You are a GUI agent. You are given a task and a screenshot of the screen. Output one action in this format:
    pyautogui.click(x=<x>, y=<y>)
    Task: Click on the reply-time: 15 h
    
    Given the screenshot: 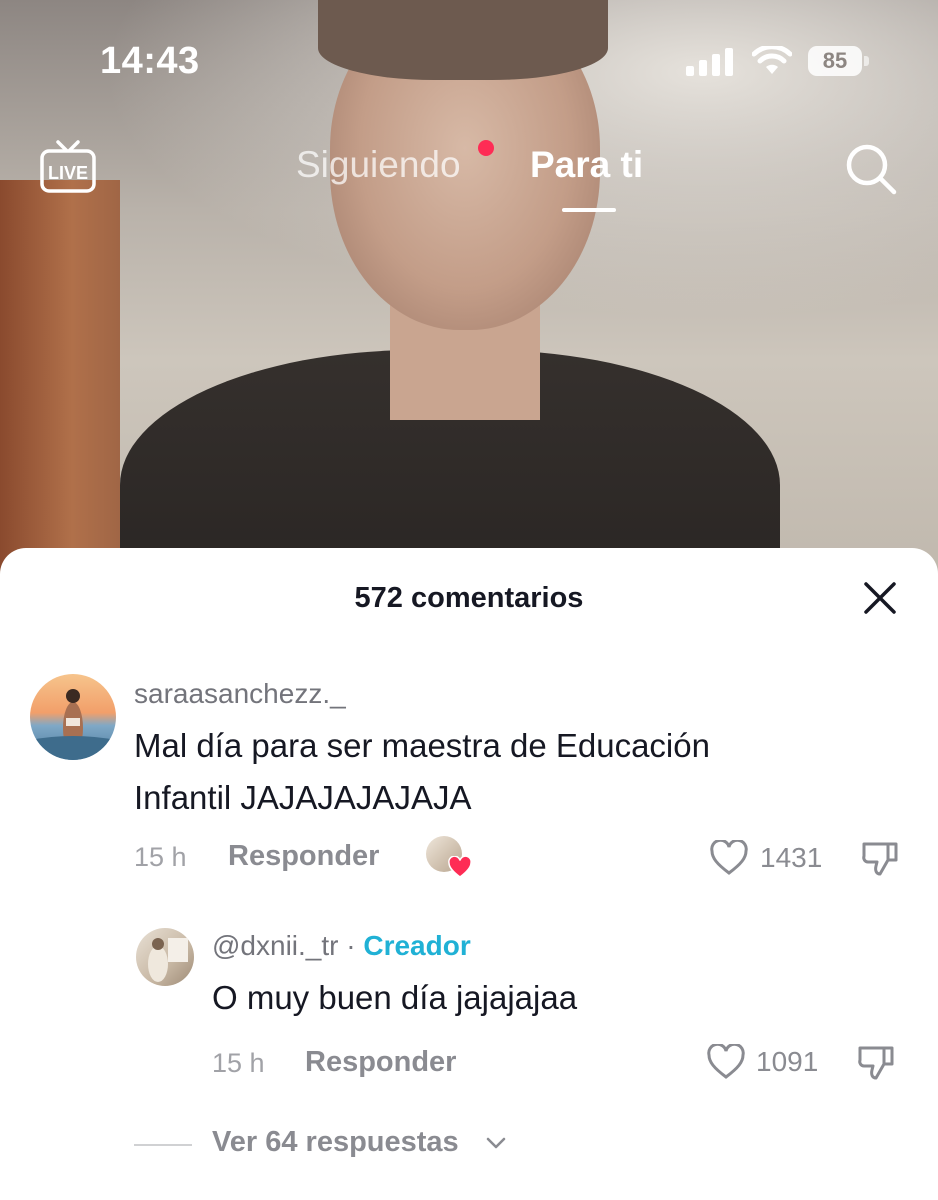 What is the action you would take?
    pyautogui.click(x=238, y=1063)
    